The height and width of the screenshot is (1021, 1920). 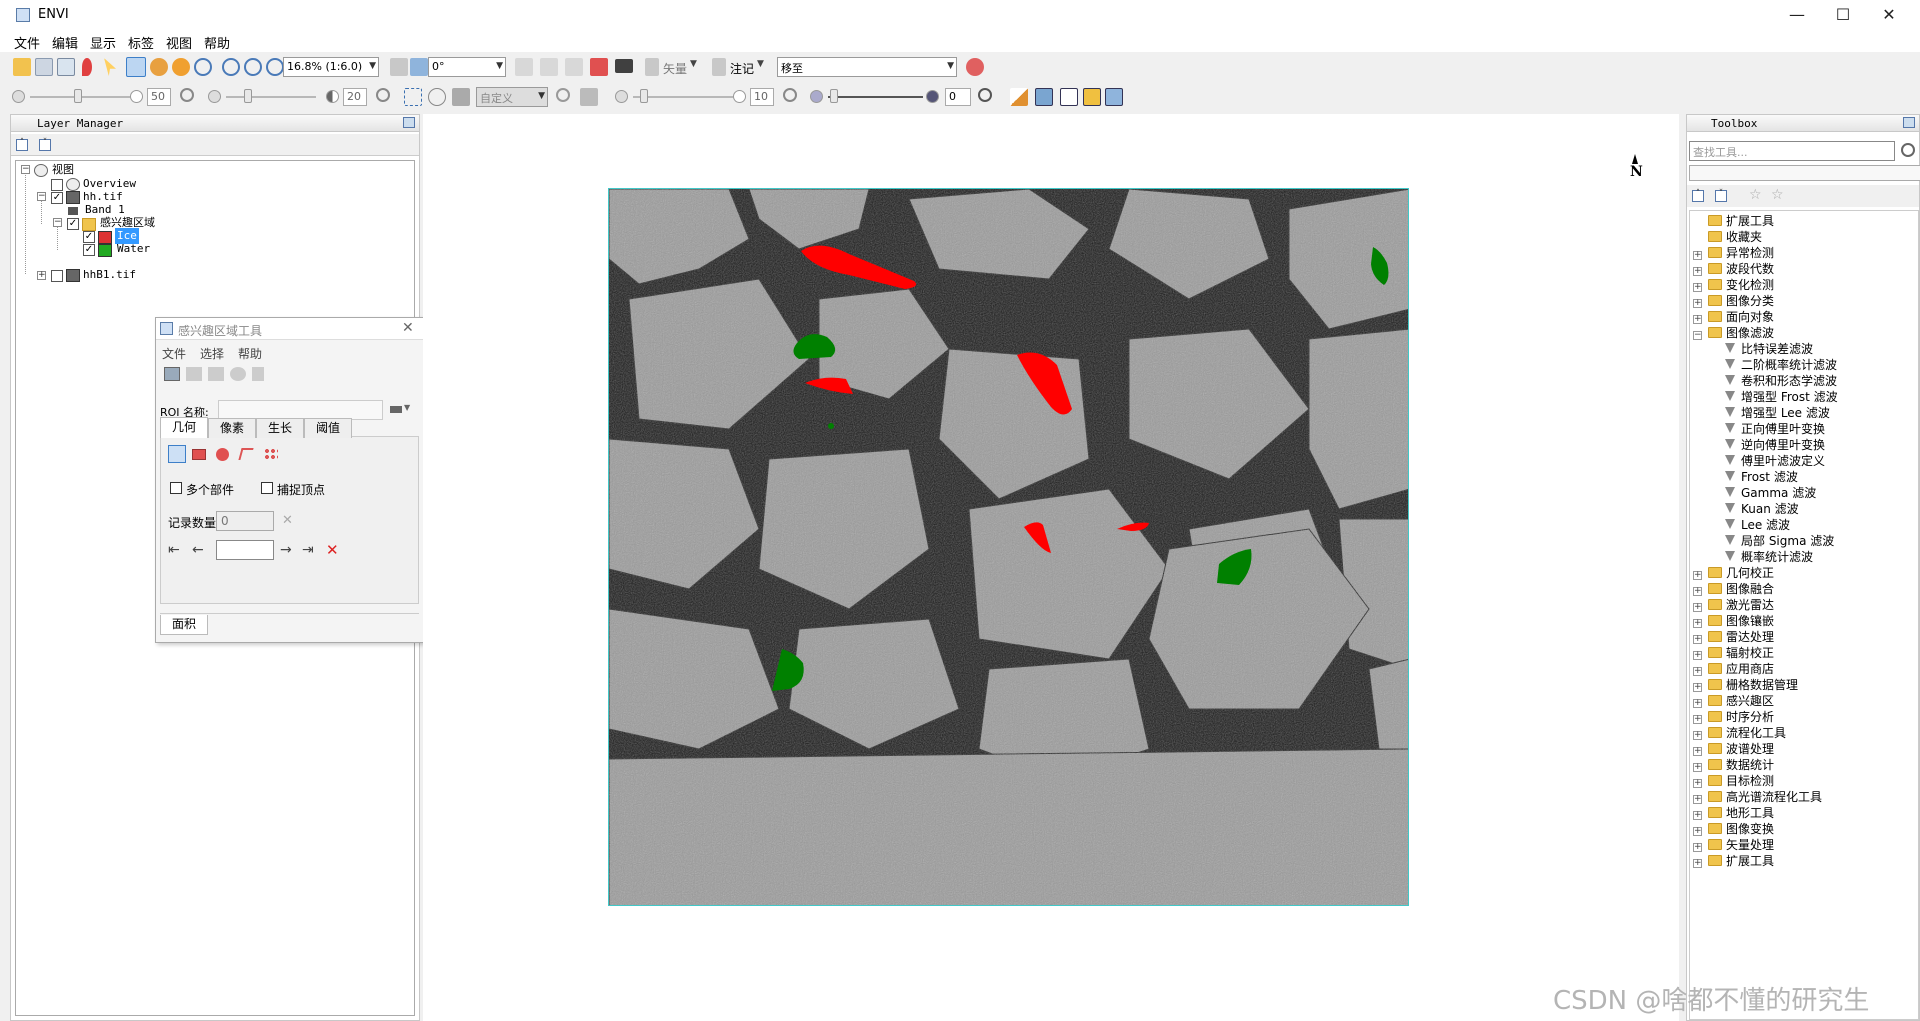 What do you see at coordinates (549, 67) in the screenshot?
I see `flicker-icon` at bounding box center [549, 67].